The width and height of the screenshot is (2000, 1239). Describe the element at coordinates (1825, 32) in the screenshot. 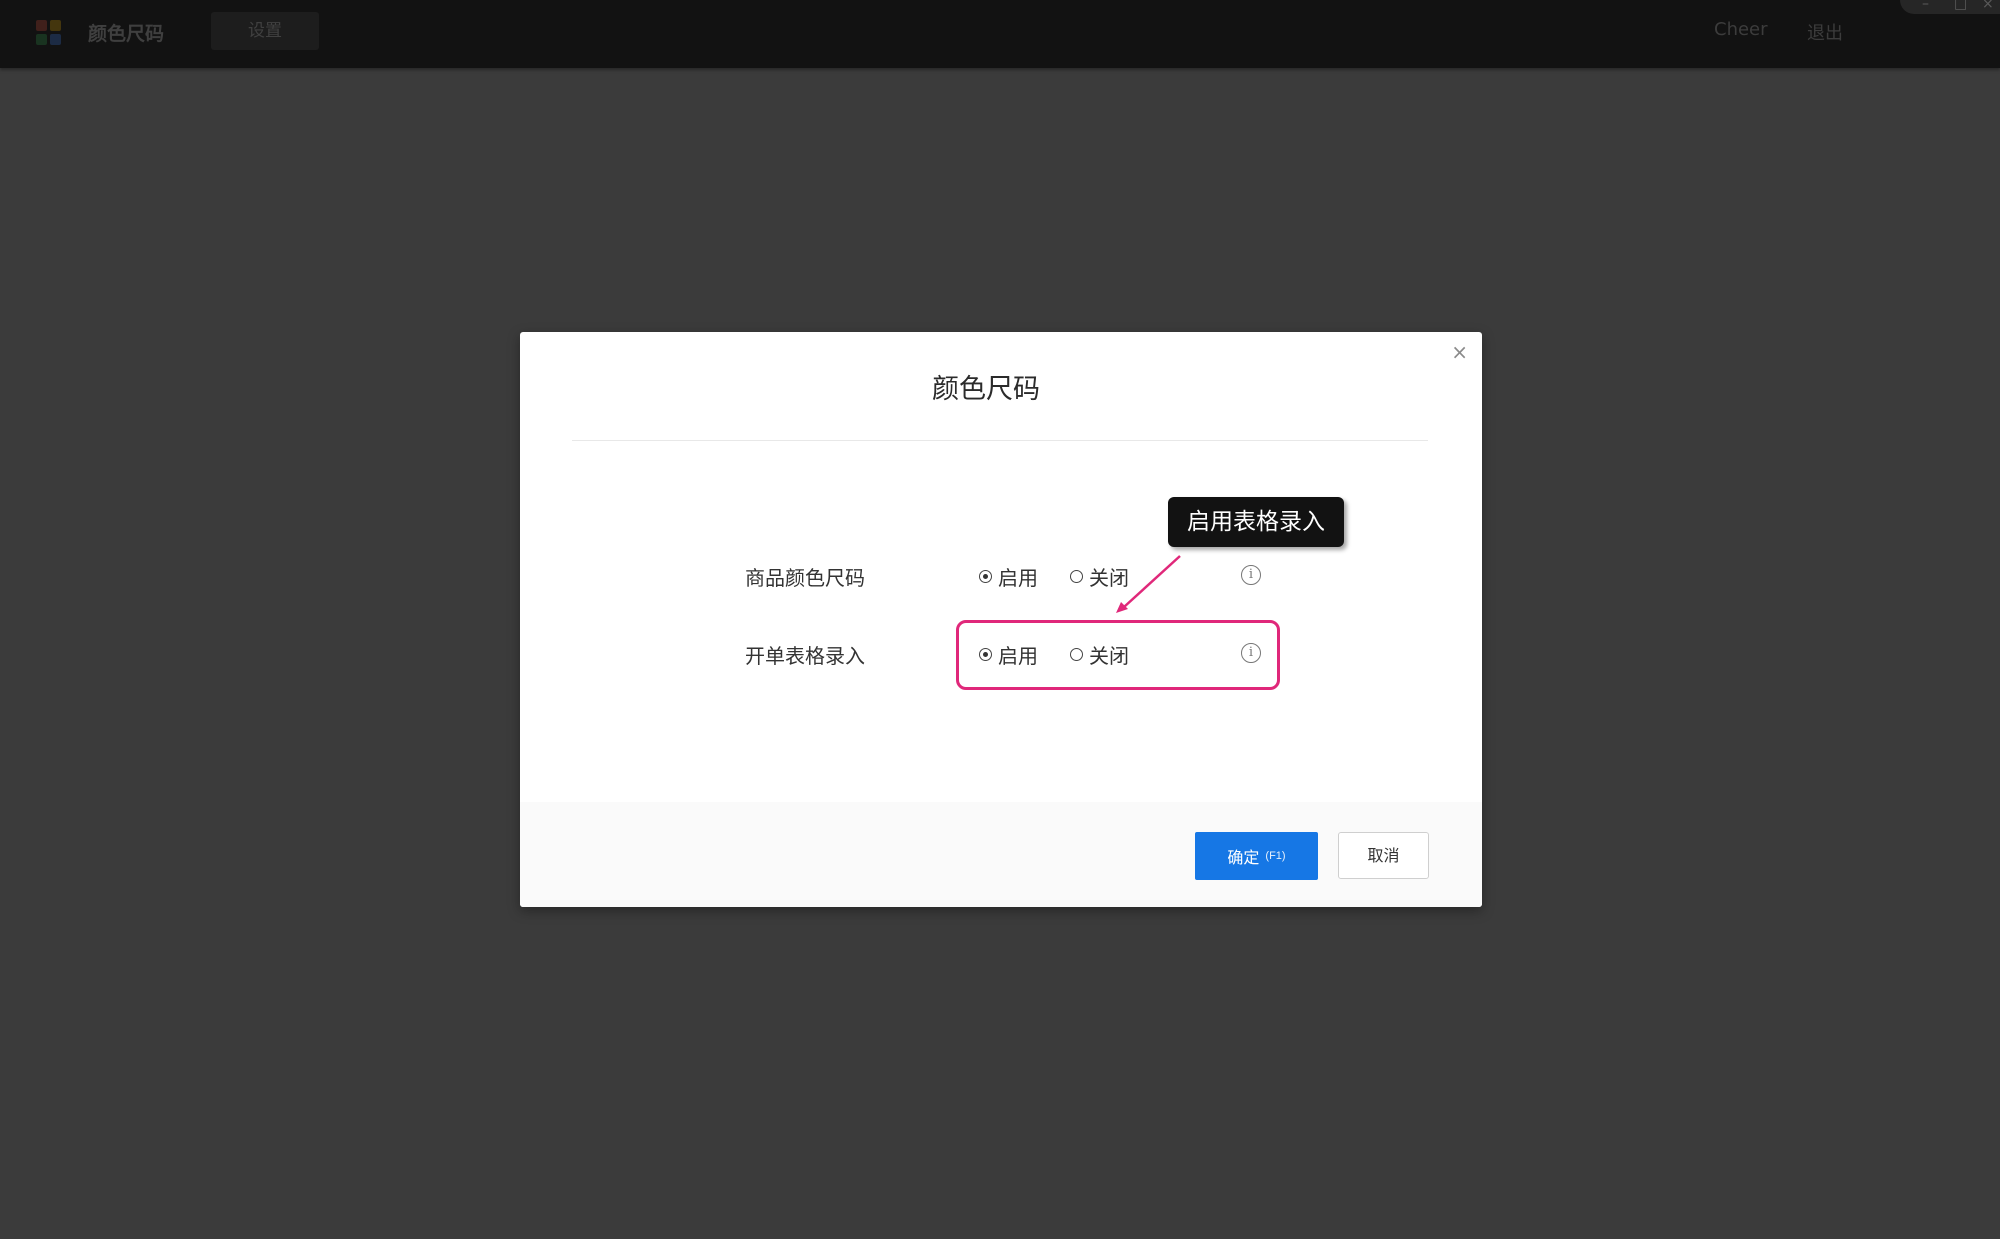

I see `logout-link: 退出` at that location.